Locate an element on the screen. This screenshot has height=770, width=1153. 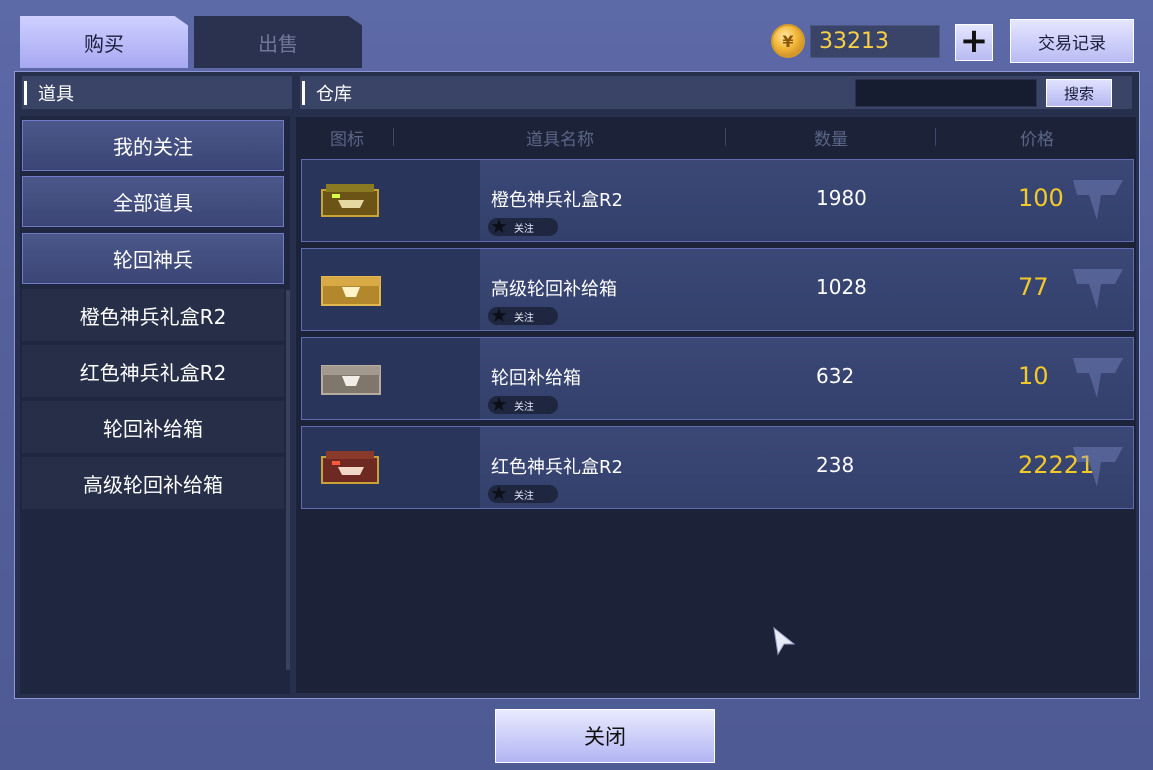
table-row: 红色神兵礼盒R2 ★ 关注 238 22221 is located at coordinates (717, 467).